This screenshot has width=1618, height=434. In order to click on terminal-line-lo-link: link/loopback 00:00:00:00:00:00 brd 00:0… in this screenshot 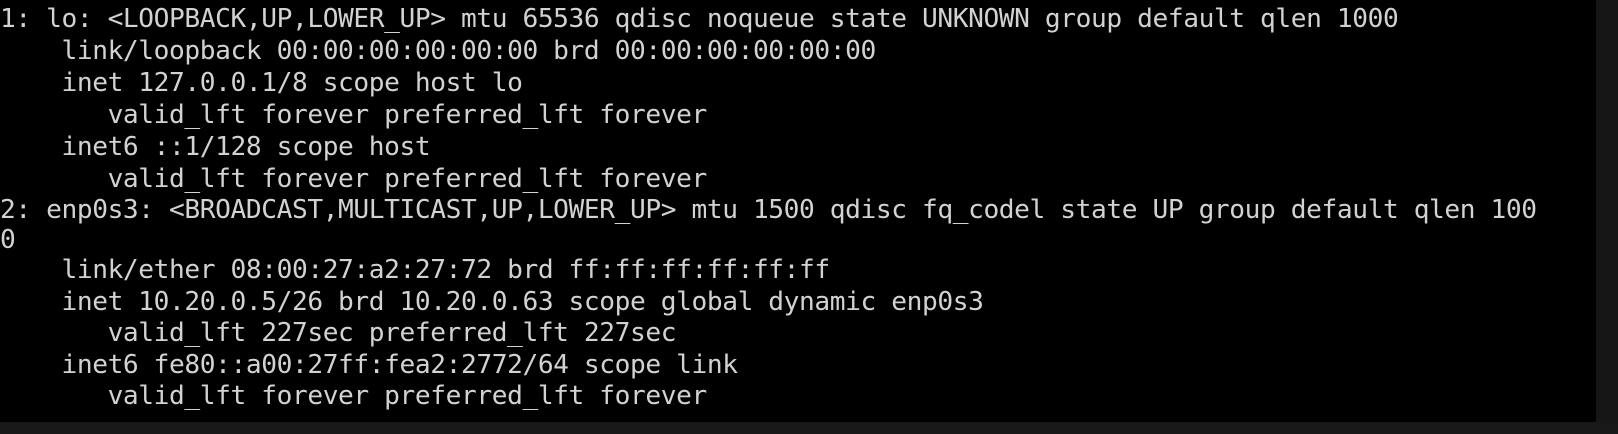, I will do `click(438, 51)`.